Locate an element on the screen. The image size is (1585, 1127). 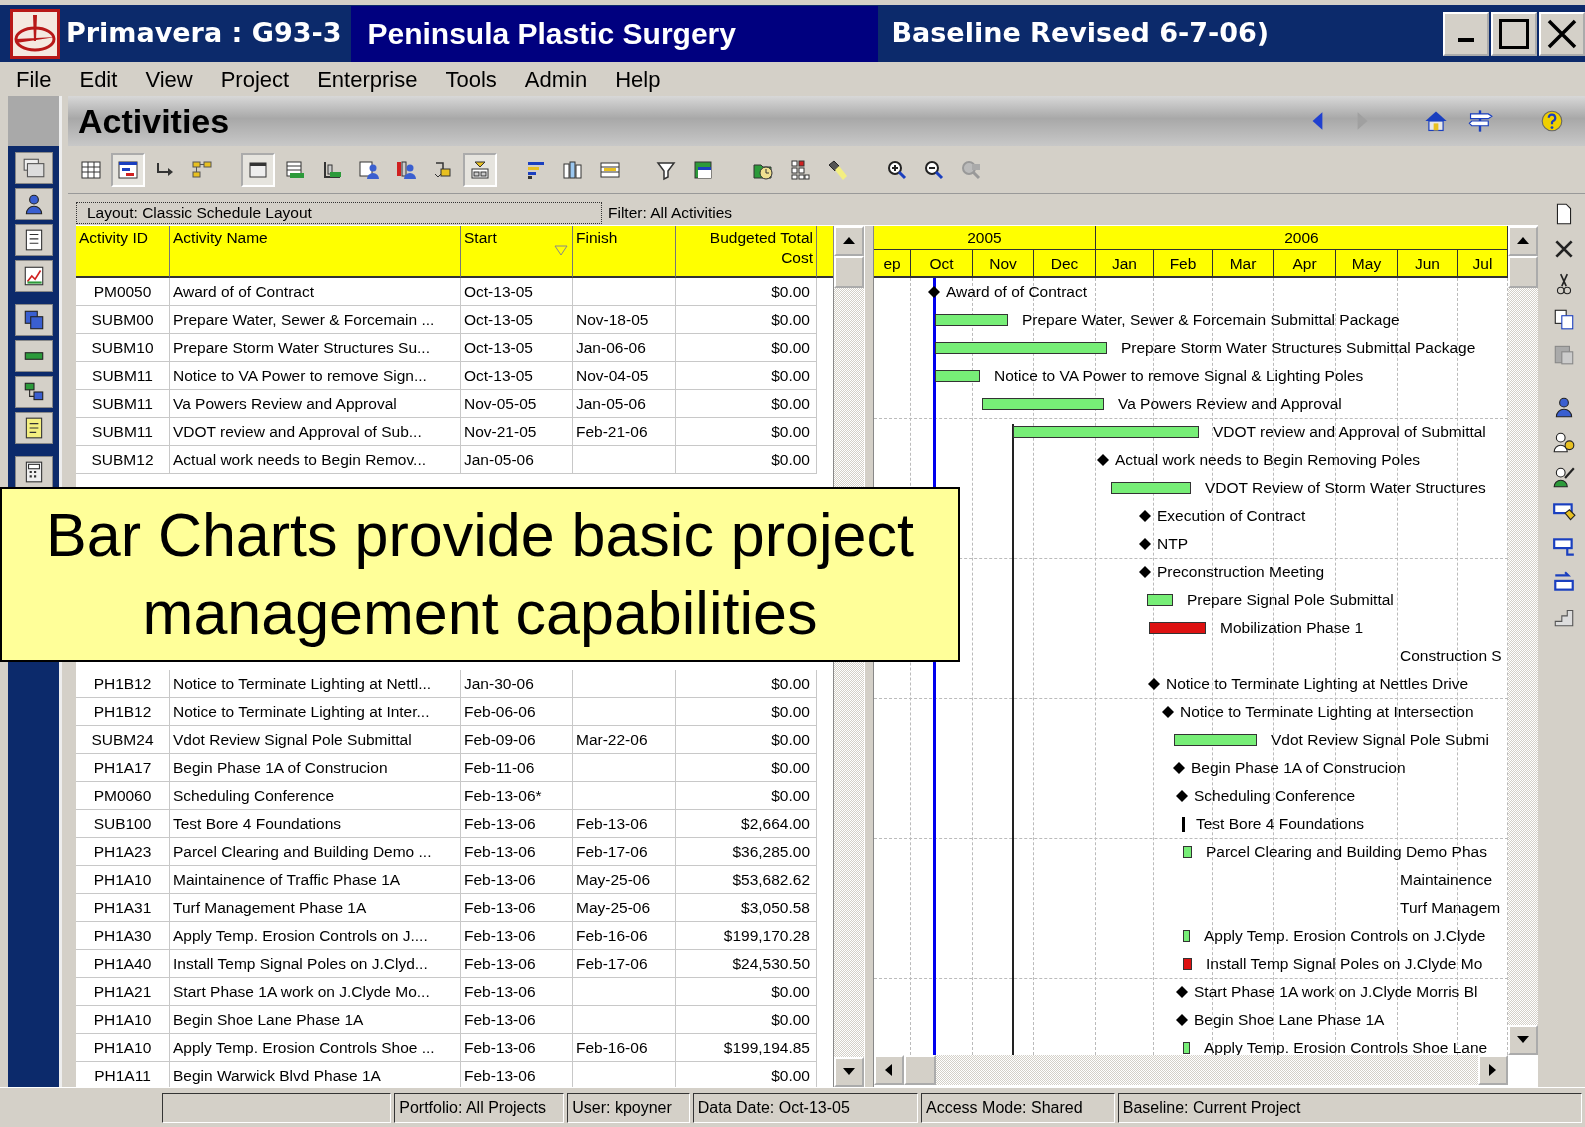
bar-label: Notice to VA Power to remove Signal & Lighting Poles is located at coordinates (1179, 376).